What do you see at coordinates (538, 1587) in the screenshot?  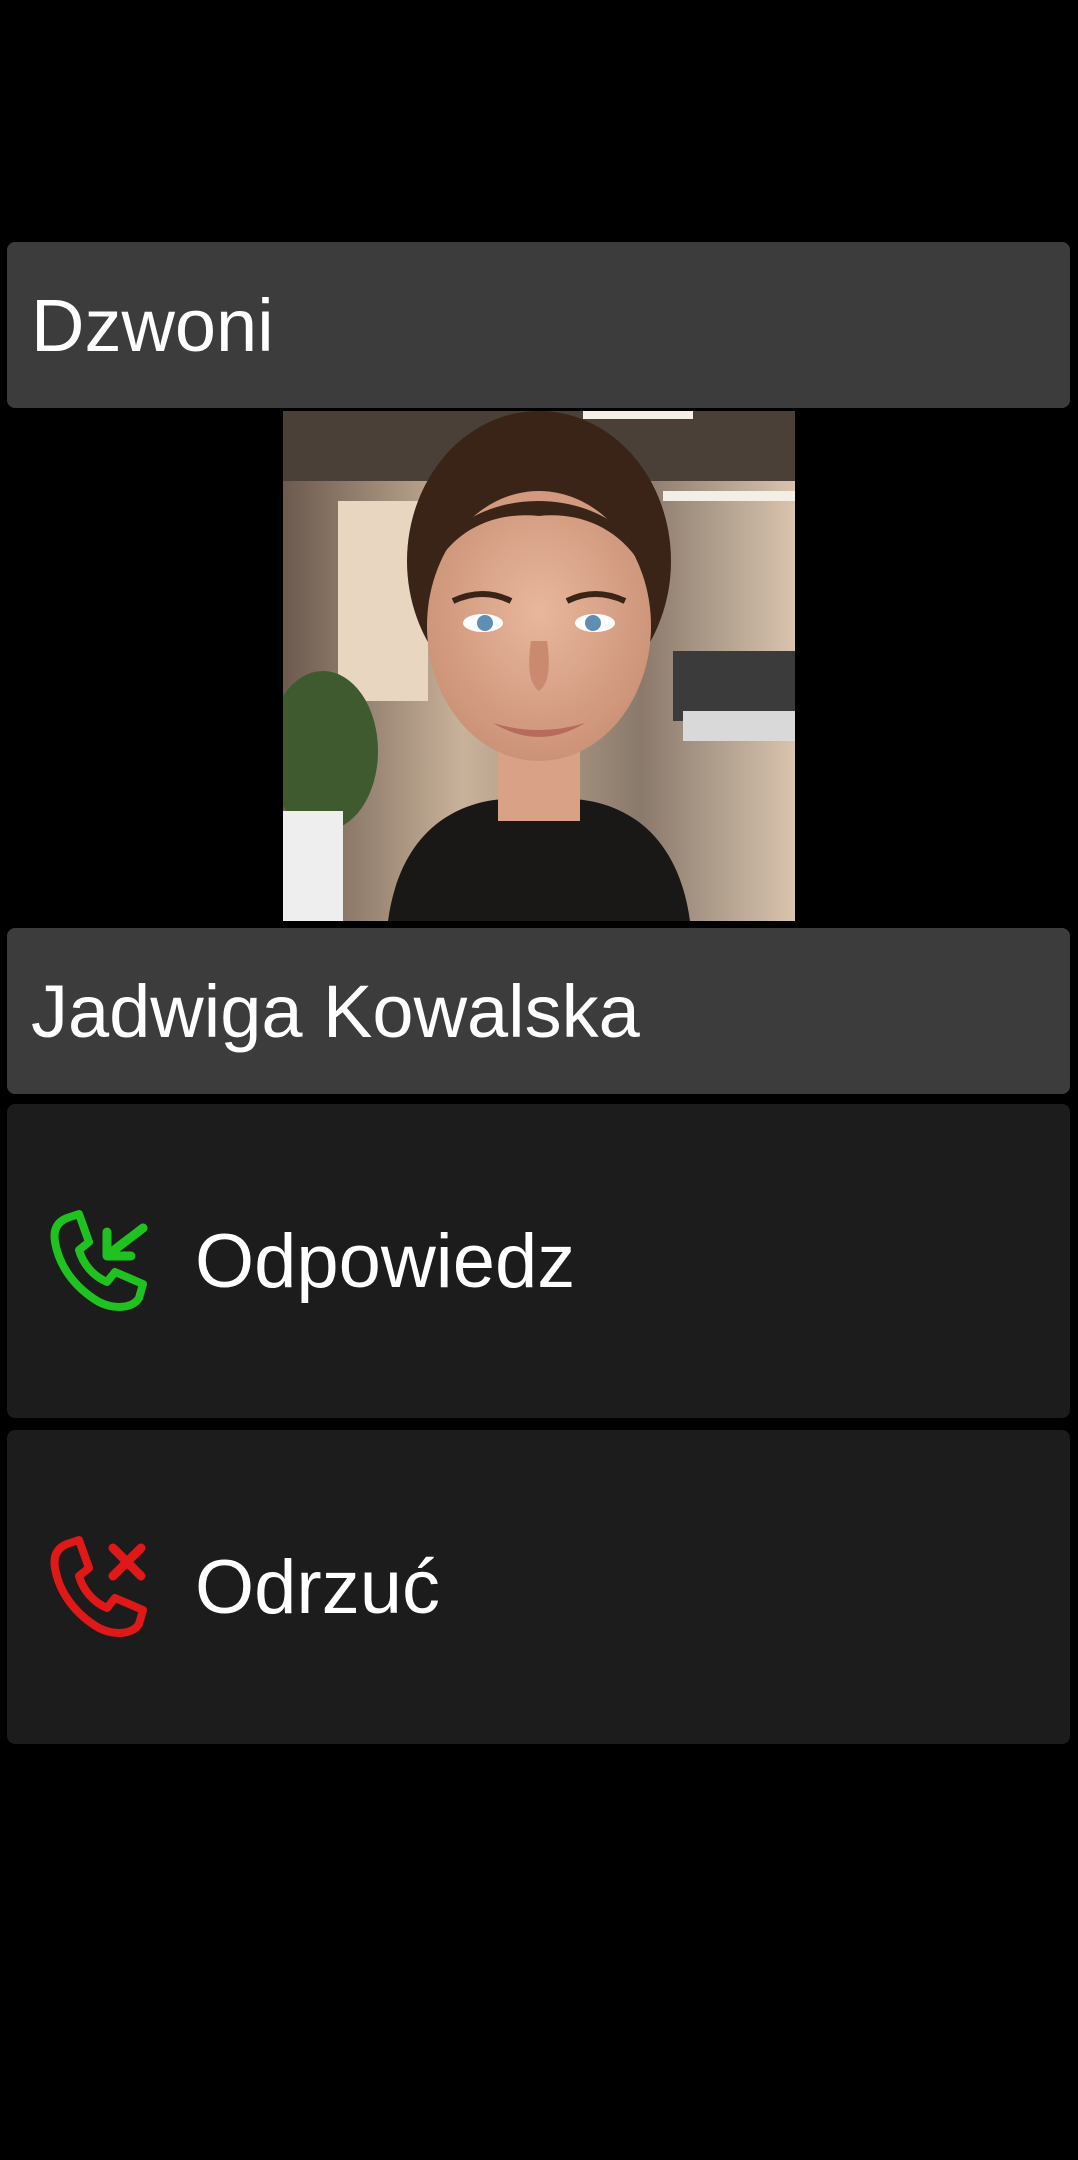 I see `reject-call-button: Odrzuć` at bounding box center [538, 1587].